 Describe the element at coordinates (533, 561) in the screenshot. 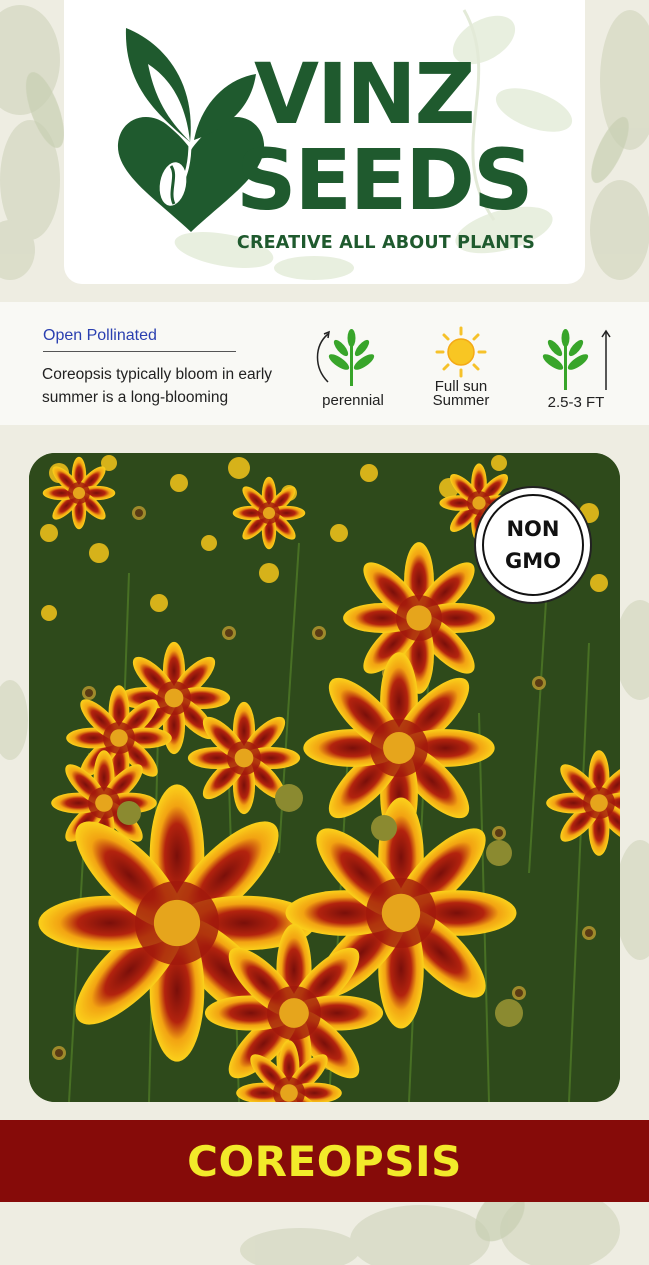

I see `badge-line2: GMO` at that location.